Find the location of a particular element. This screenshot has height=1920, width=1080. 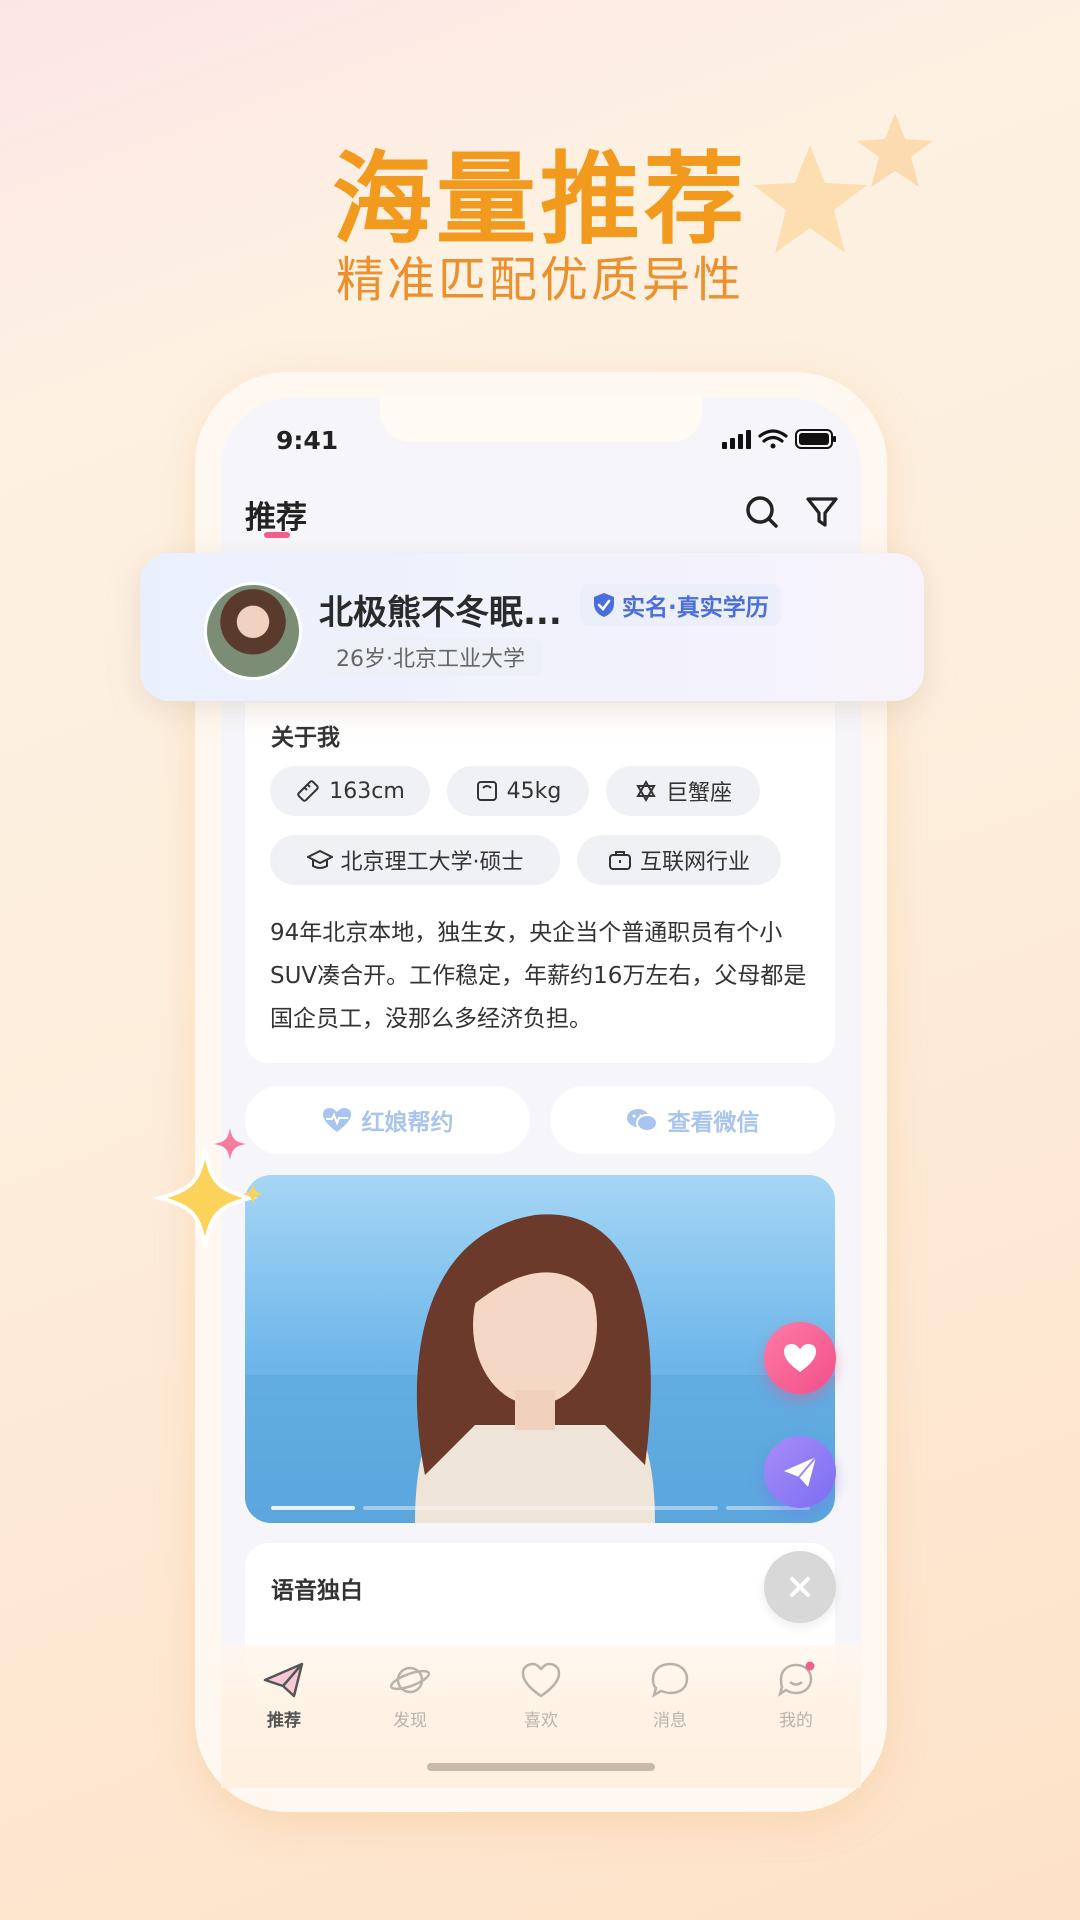

chip-education: 北京理工大学·硕士 is located at coordinates (415, 860).